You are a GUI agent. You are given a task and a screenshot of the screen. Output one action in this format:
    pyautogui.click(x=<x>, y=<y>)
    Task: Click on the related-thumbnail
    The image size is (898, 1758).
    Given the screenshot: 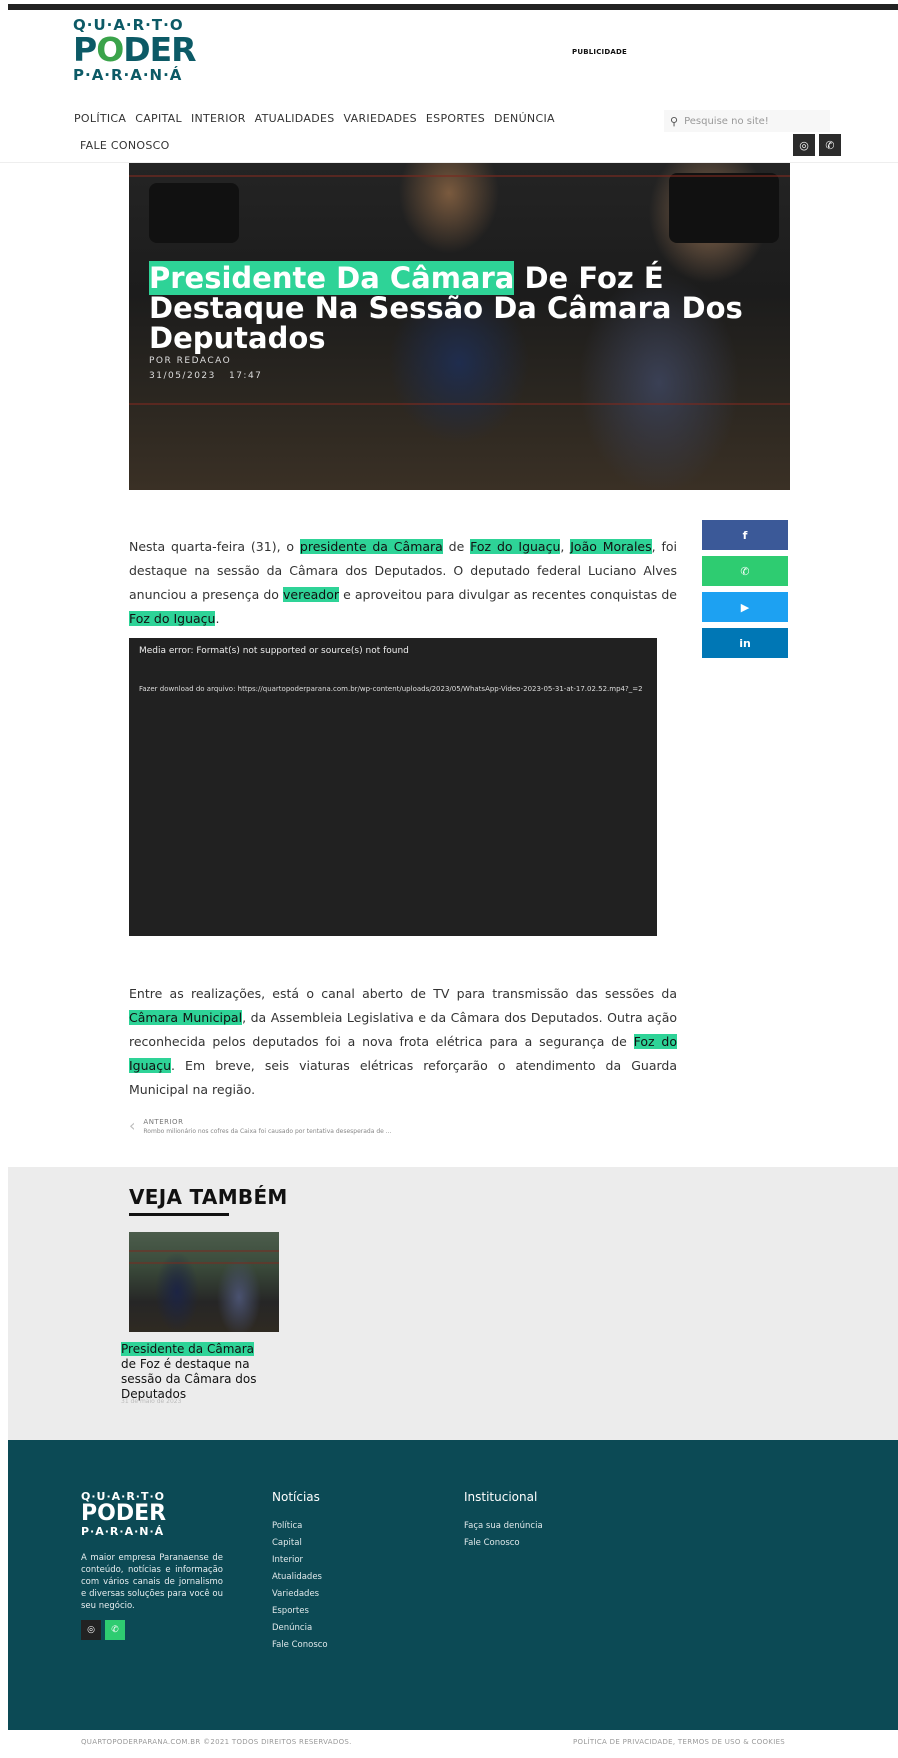 What is the action you would take?
    pyautogui.click(x=204, y=1282)
    